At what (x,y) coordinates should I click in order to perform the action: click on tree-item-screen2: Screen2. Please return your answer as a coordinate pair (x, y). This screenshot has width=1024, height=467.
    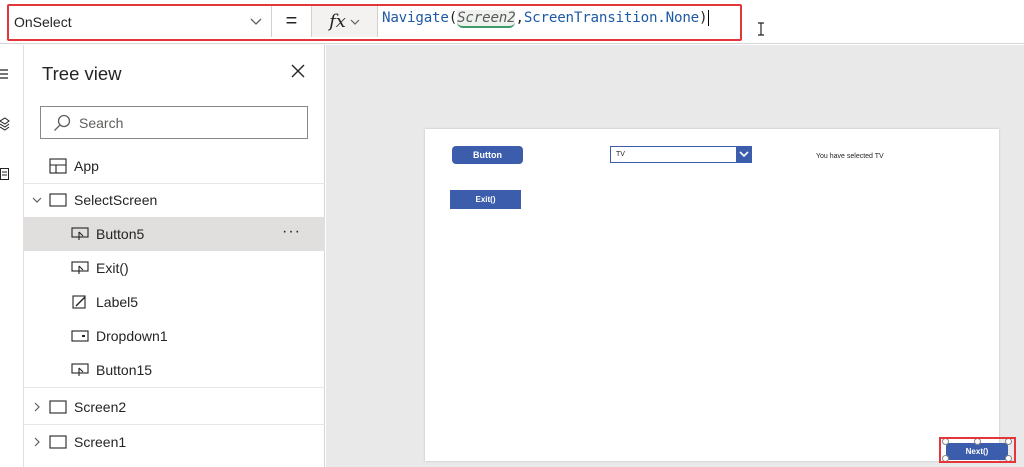
    Looking at the image, I should click on (174, 407).